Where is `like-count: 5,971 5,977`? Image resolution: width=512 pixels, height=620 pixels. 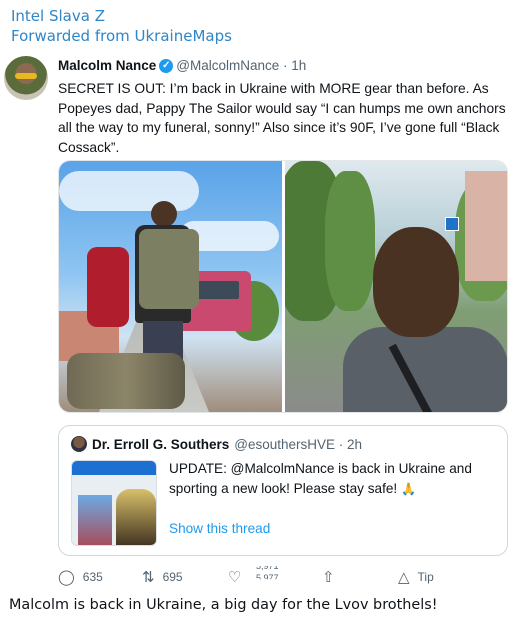
like-count: 5,971 5,977 is located at coordinates (267, 574).